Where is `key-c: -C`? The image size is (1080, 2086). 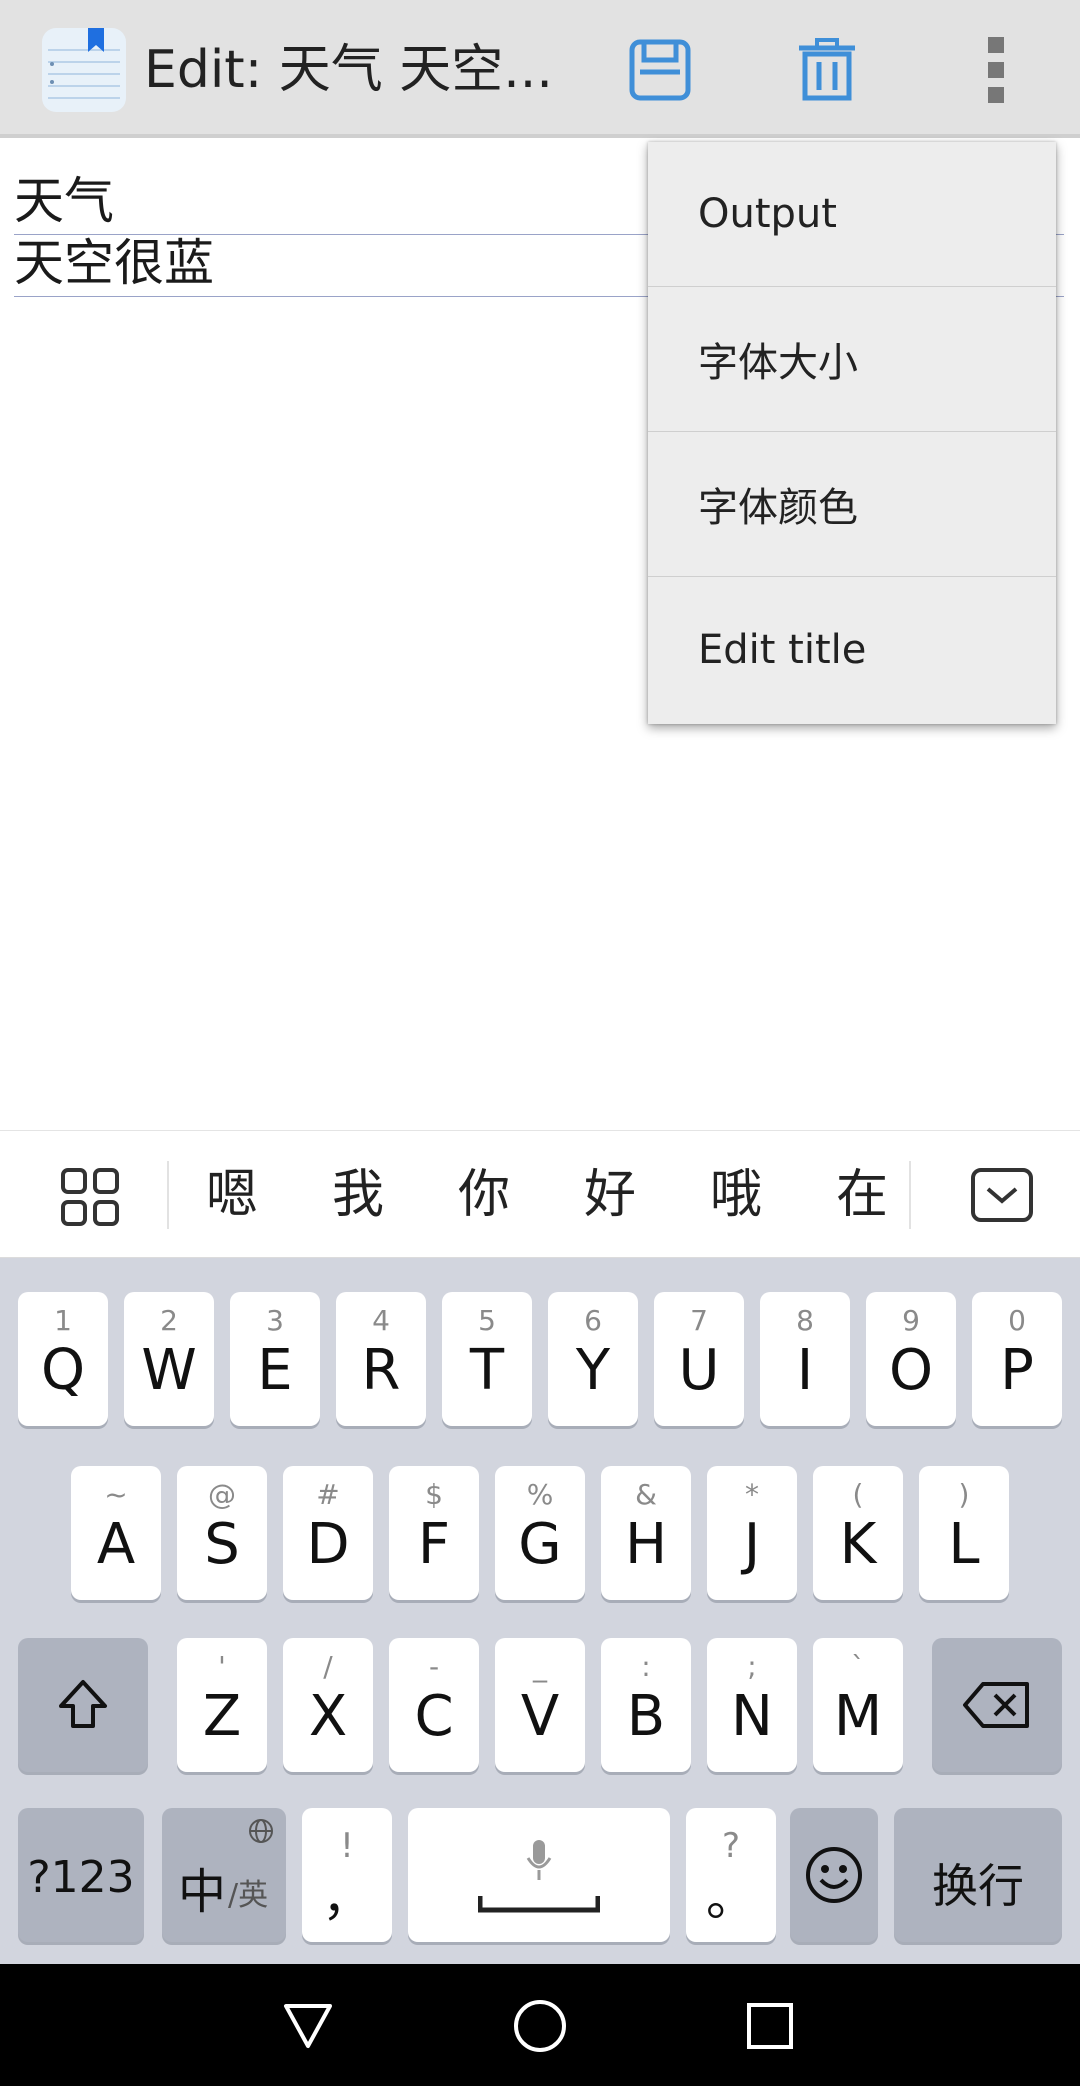 key-c: -C is located at coordinates (434, 1705).